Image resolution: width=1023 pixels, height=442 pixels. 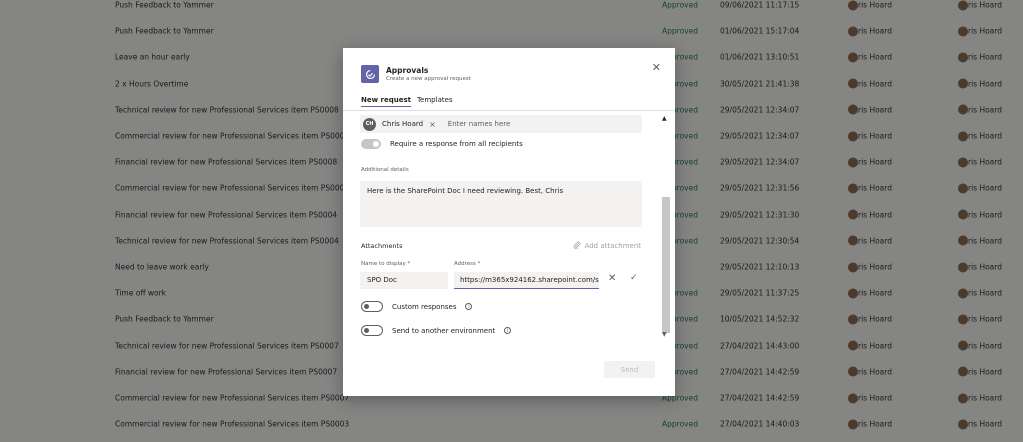 I want to click on recipient-chip-name: Chris Hoard, so click(x=403, y=124).